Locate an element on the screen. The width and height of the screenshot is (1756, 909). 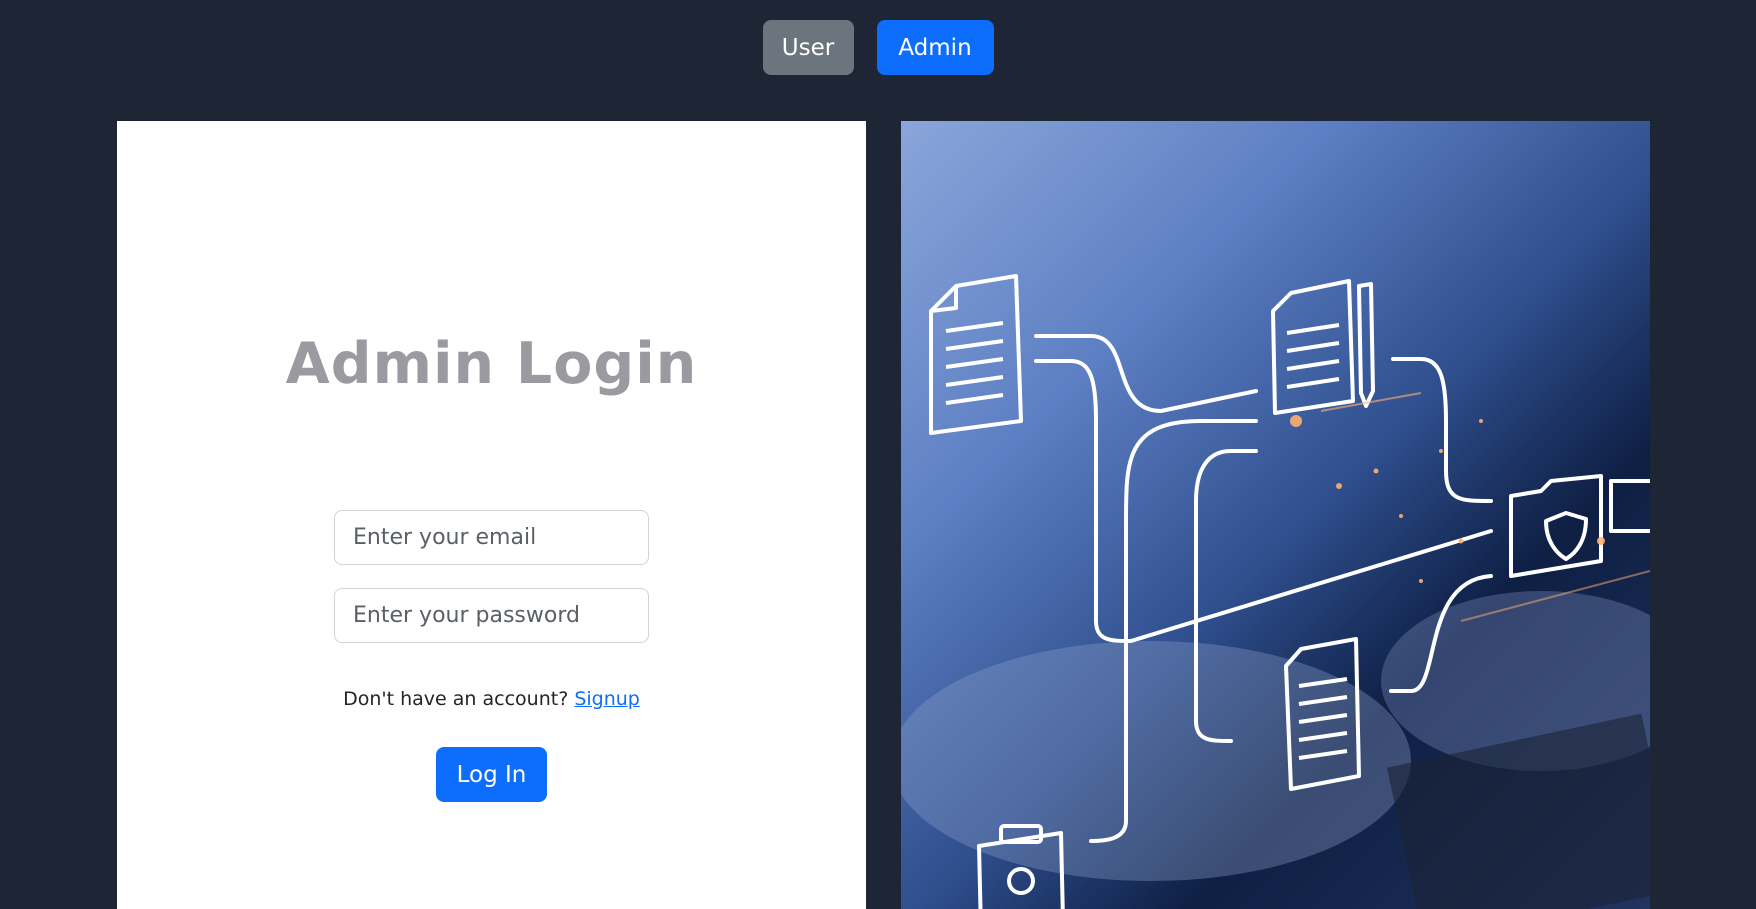
role-switcher: User Admin is located at coordinates (878, 47).